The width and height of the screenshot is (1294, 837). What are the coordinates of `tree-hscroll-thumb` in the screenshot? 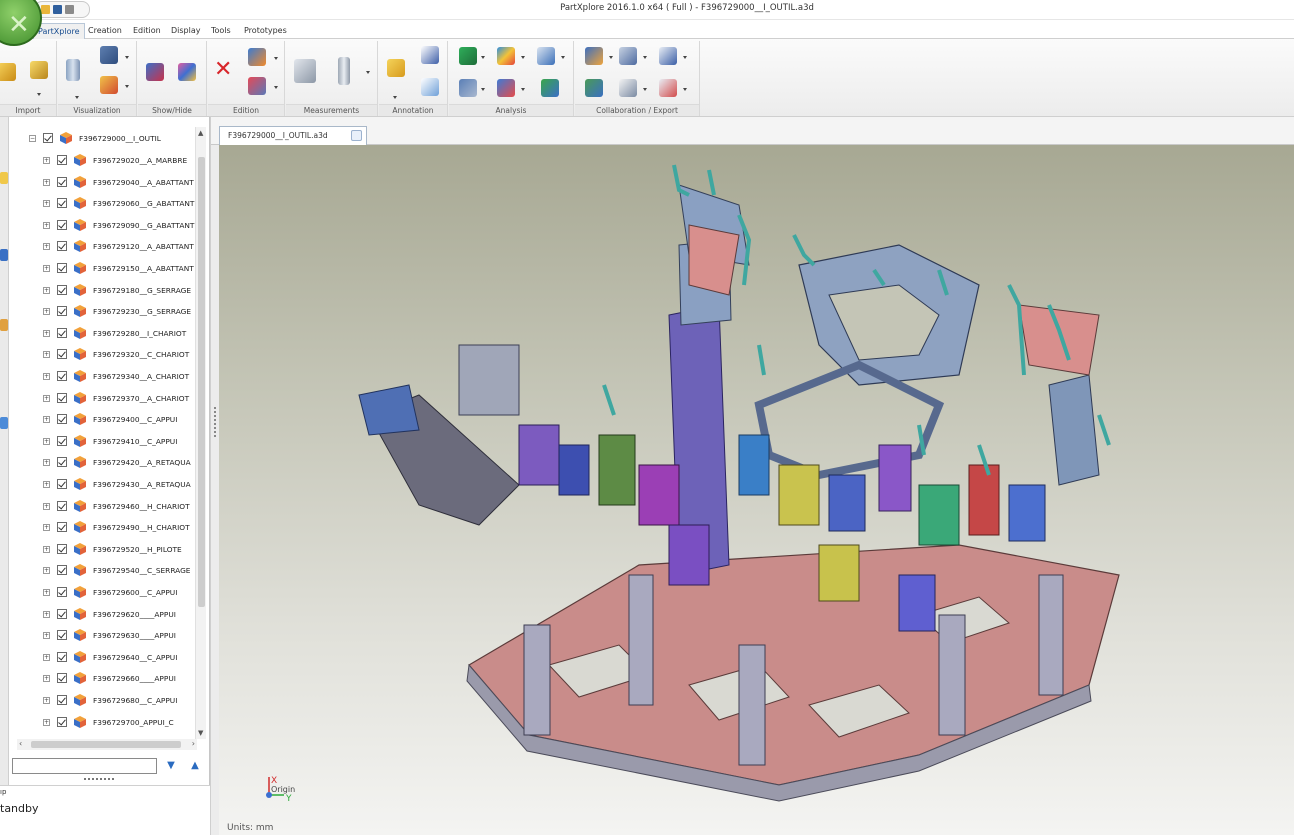 It's located at (106, 744).